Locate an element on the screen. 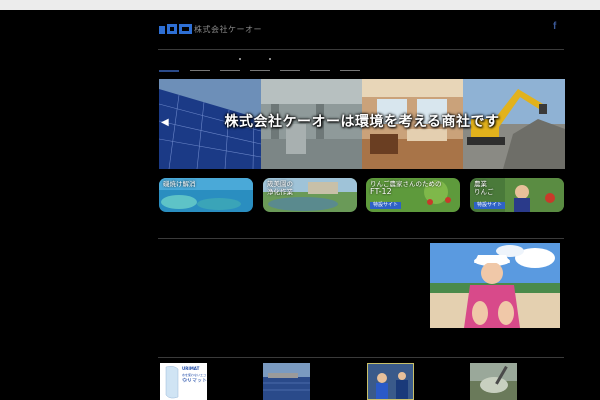 Image resolution: width=600 pixels, height=400 pixels. product-solar-roof is located at coordinates (286, 381).